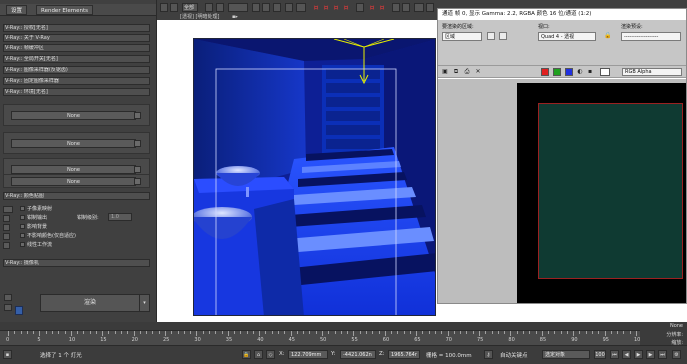 The image size is (687, 364). What do you see at coordinates (64, 10) in the screenshot?
I see `tab-render-elements: Render Elements` at bounding box center [64, 10].